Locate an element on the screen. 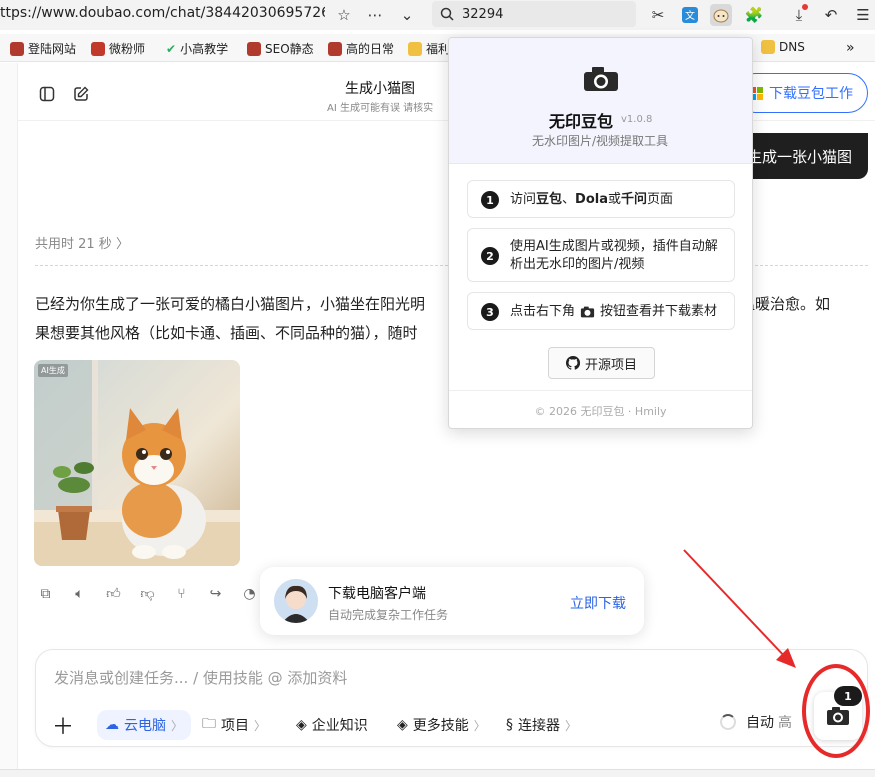 The height and width of the screenshot is (777, 875). step-text: 点击右下角 按钮查看并下载素材 is located at coordinates (614, 311).